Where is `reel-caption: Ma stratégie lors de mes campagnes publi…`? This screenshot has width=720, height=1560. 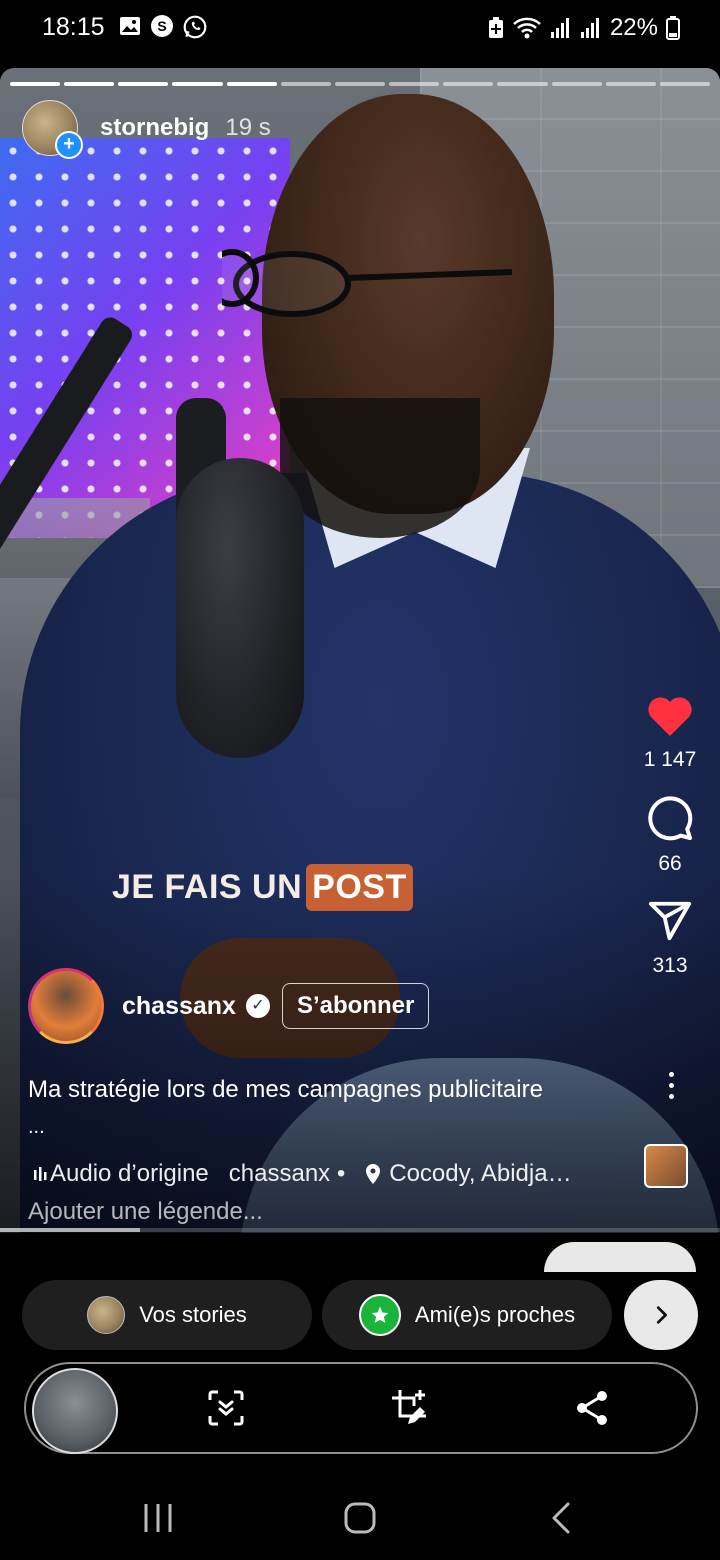 reel-caption: Ma stratégie lors de mes campagnes publi… is located at coordinates (328, 1090).